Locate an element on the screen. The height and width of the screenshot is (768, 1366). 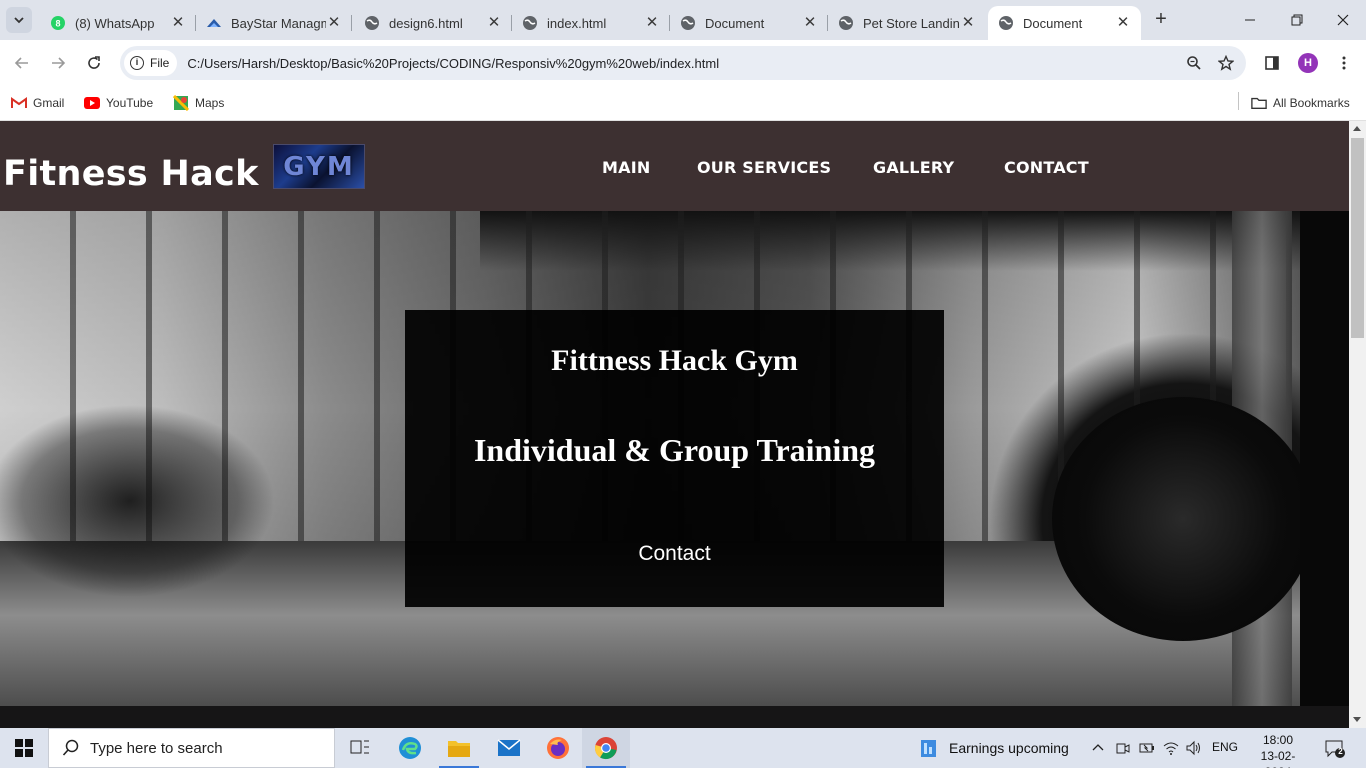
reload-icon is located at coordinates (94, 62).